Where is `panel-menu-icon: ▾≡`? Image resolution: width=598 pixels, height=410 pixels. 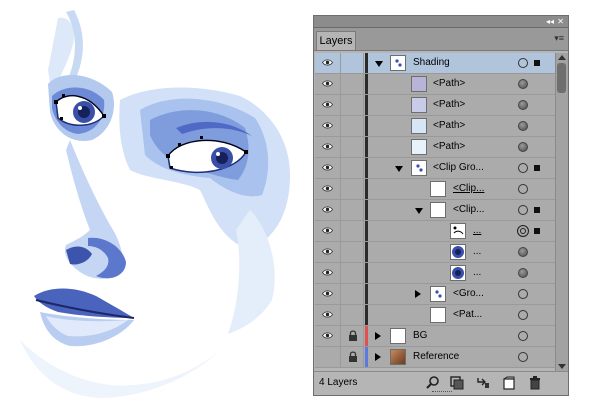
panel-menu-icon: ▾≡ is located at coordinates (559, 38).